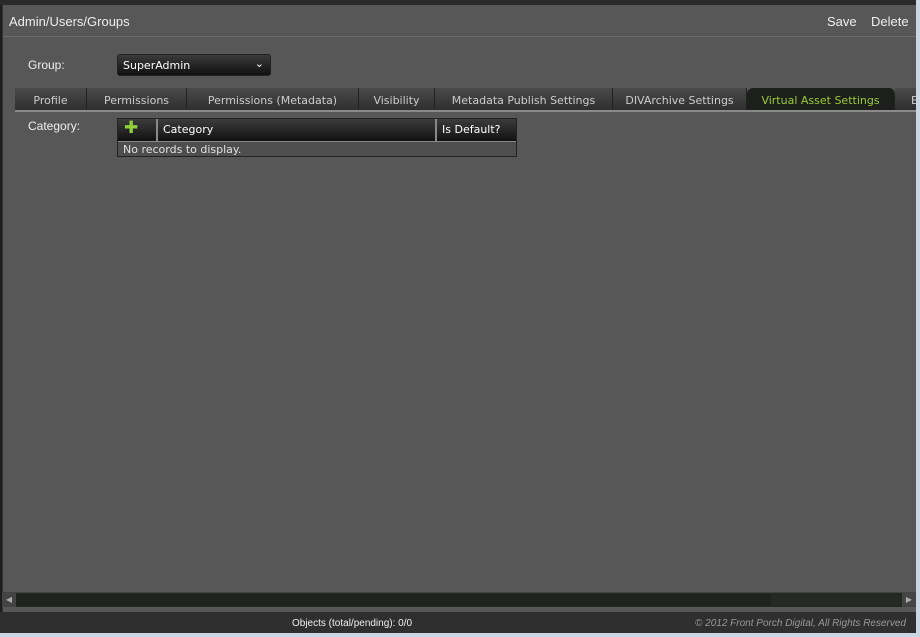  Describe the element at coordinates (273, 99) in the screenshot. I see `tab-permissions-metadata: Permissions (Metadata)` at that location.